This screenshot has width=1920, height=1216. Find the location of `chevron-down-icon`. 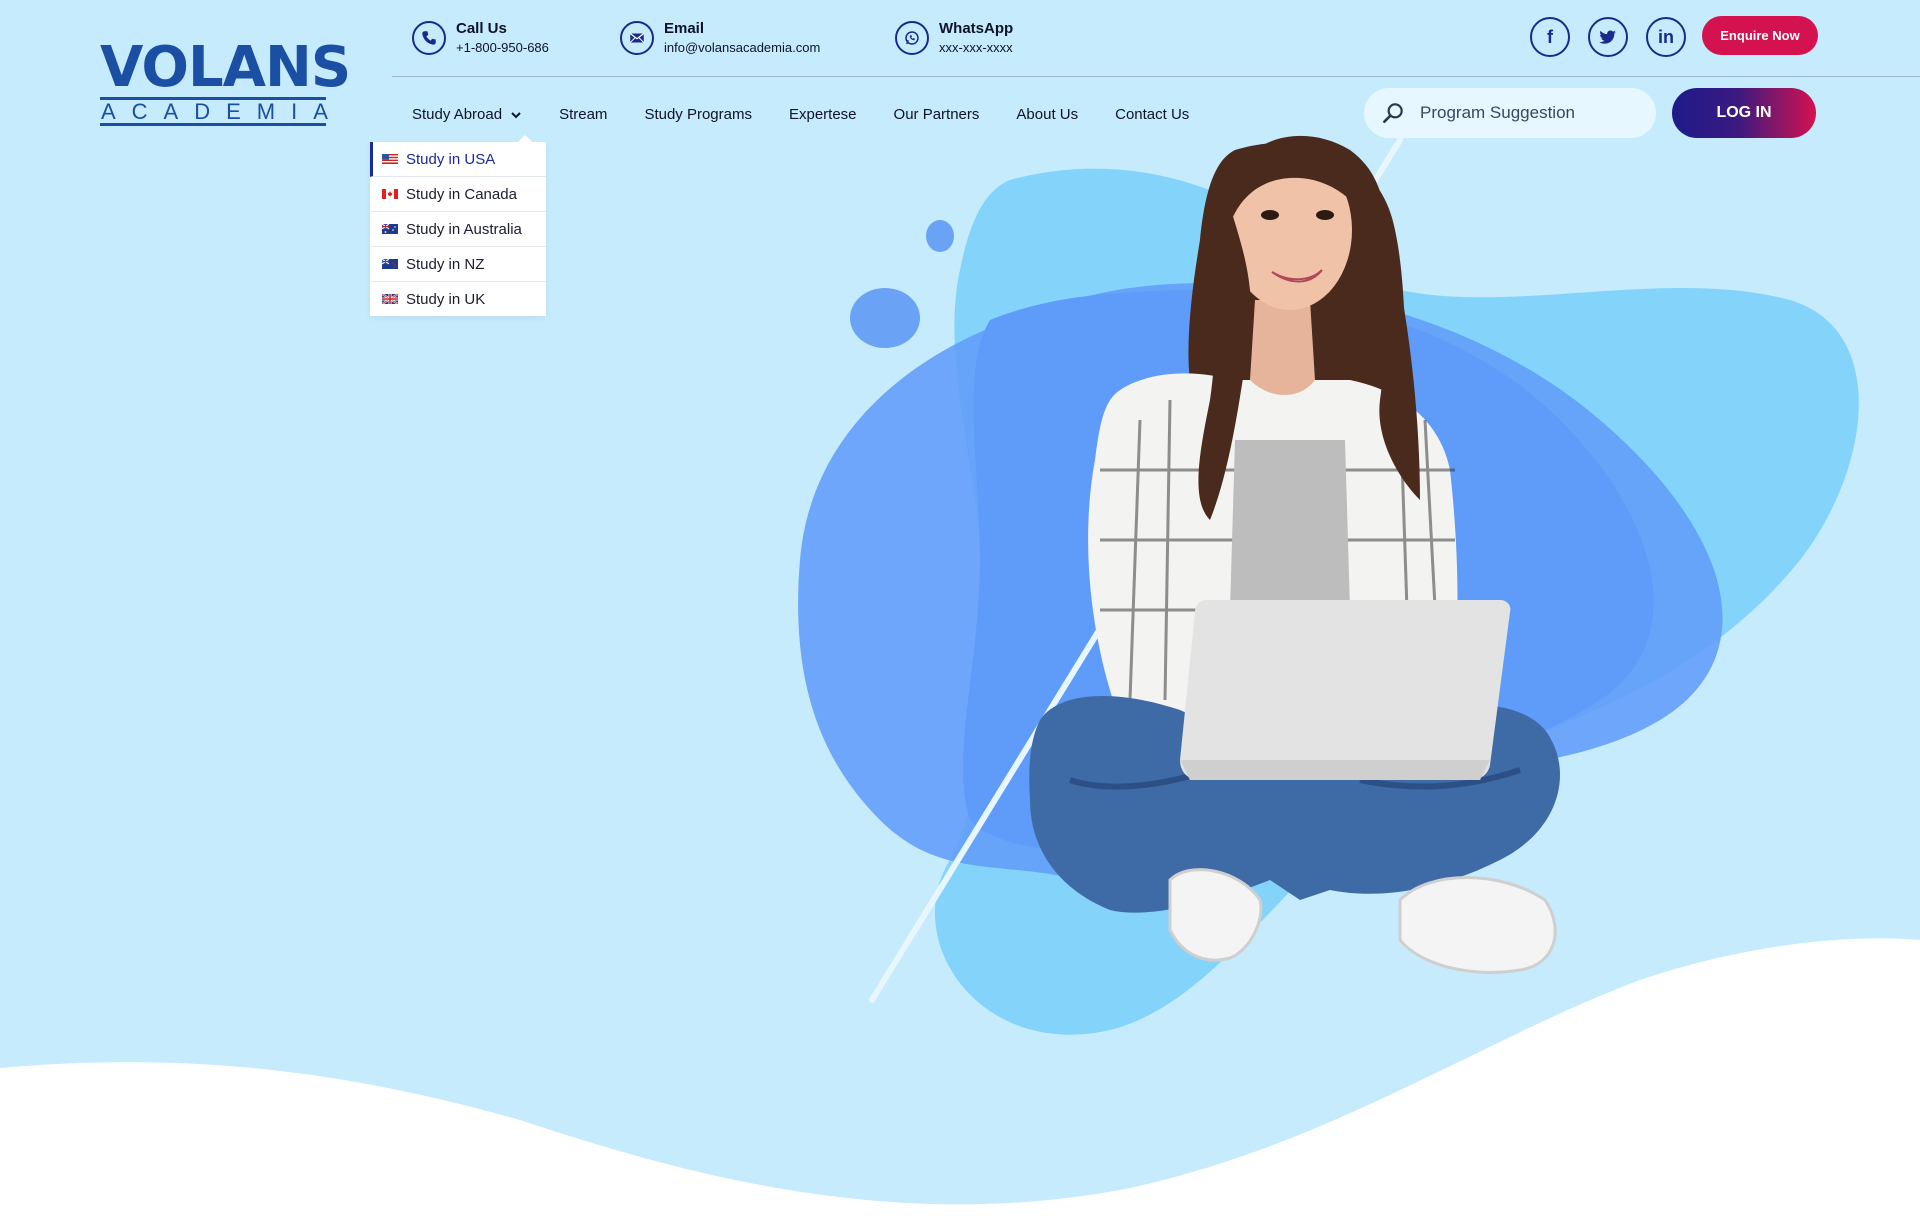

chevron-down-icon is located at coordinates (516, 114).